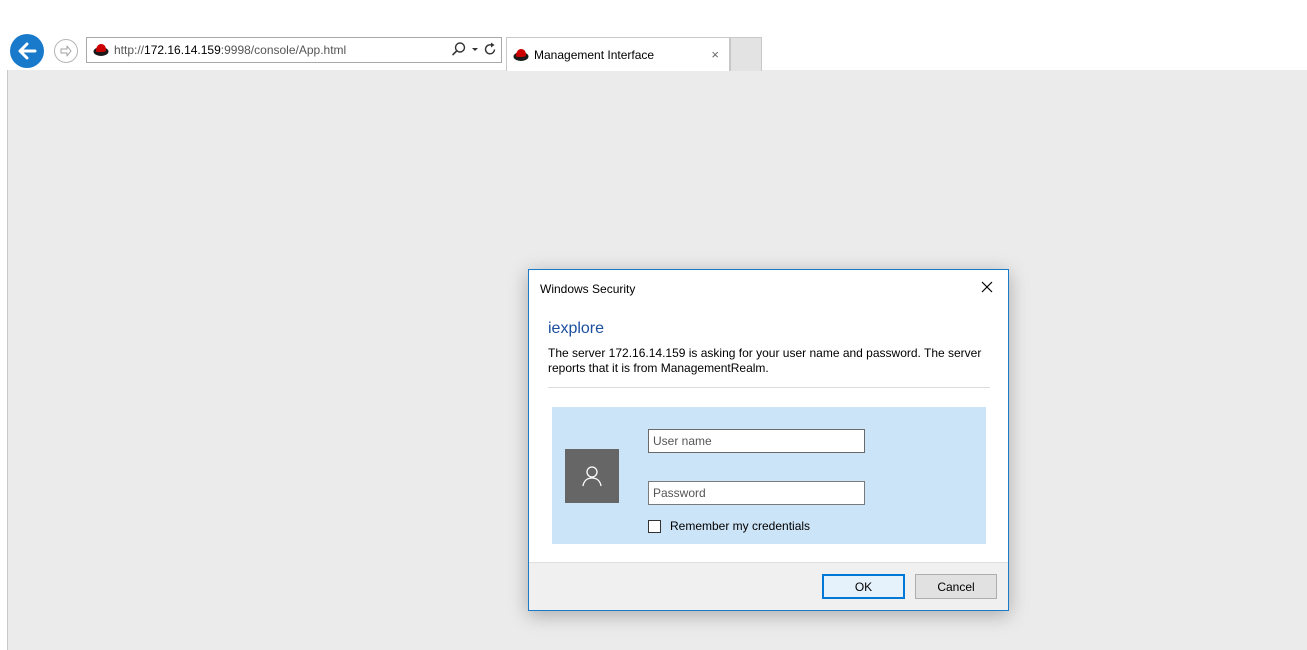  I want to click on ok-button: OK, so click(863, 586).